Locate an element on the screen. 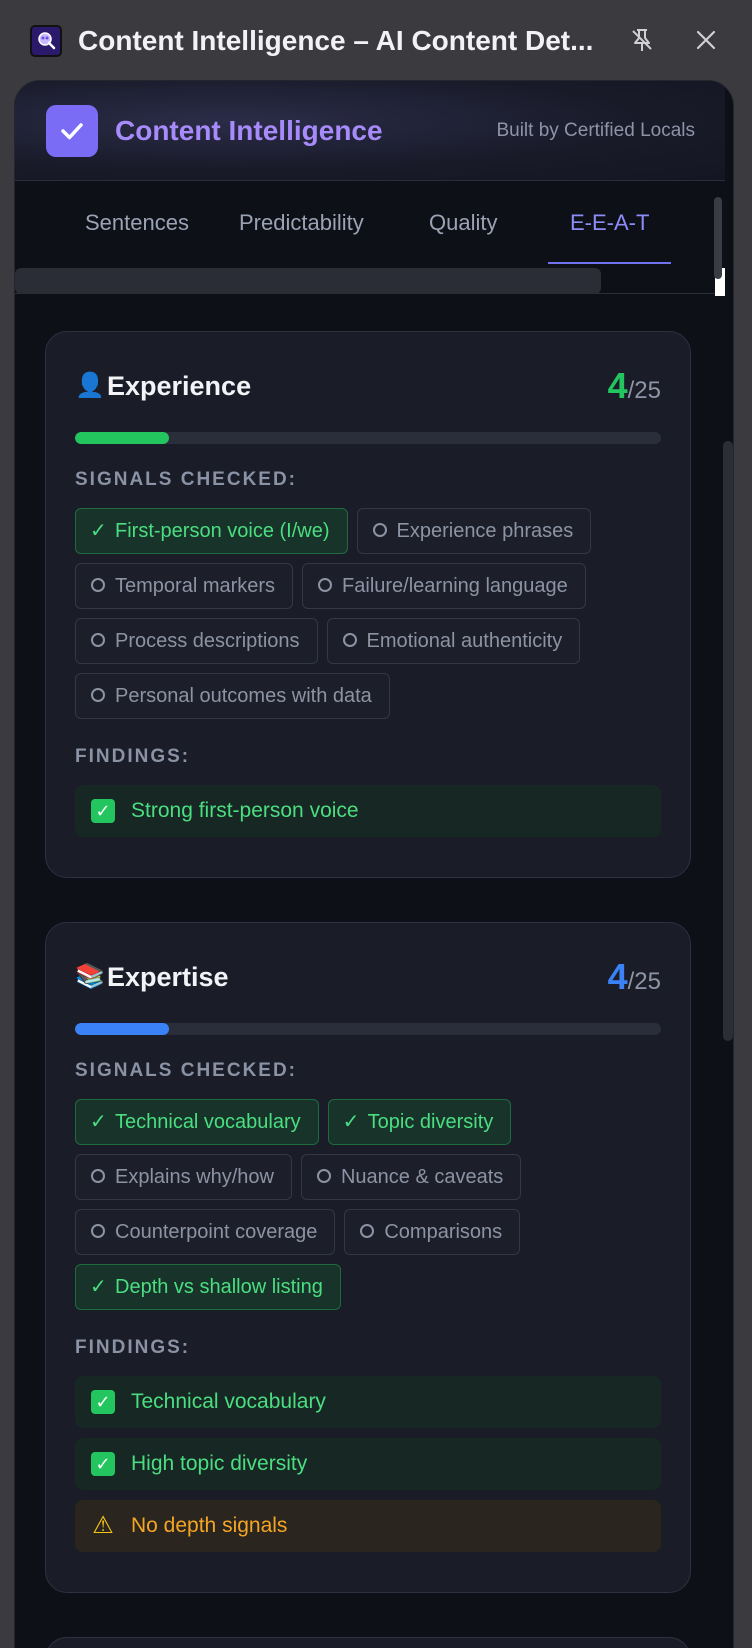  finding-item: ✓ Technical vocabulary is located at coordinates (368, 1402).